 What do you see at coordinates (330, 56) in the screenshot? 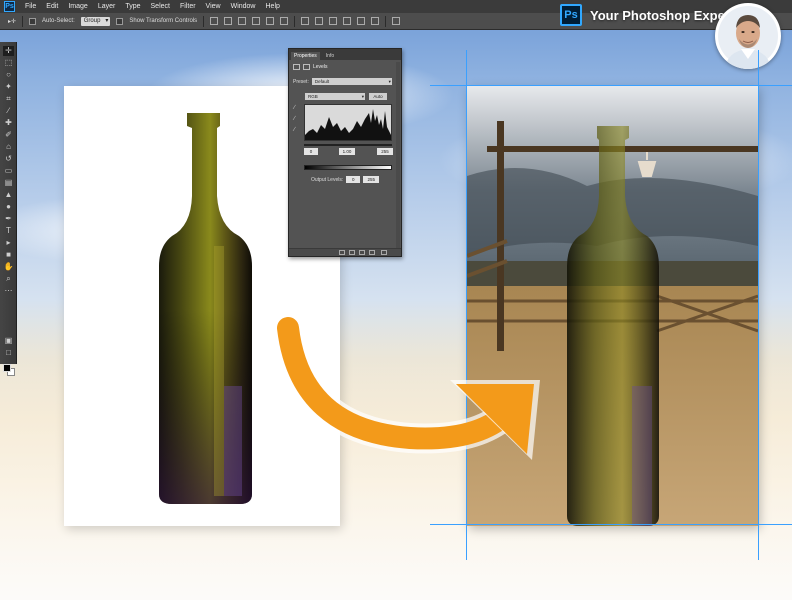
I see `tab-info: Info` at bounding box center [330, 56].